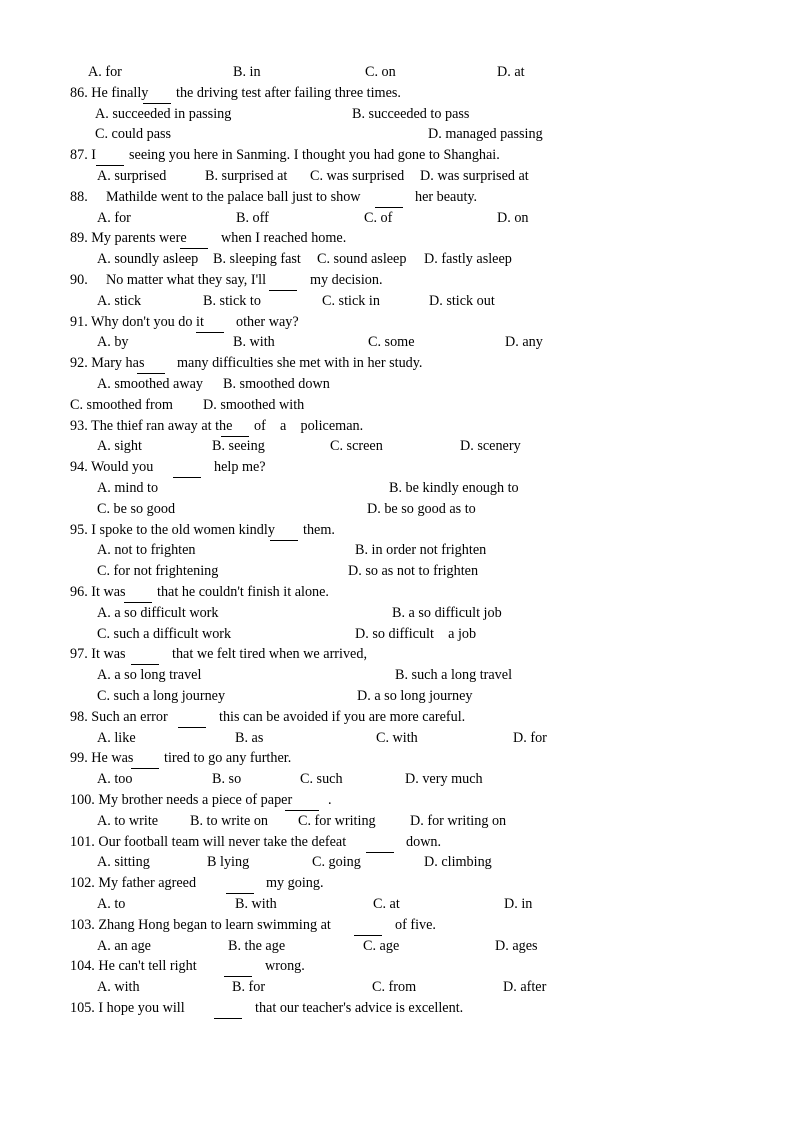 This screenshot has height=1123, width=794. What do you see at coordinates (351, 301) in the screenshot?
I see `option-text: C. stick in` at bounding box center [351, 301].